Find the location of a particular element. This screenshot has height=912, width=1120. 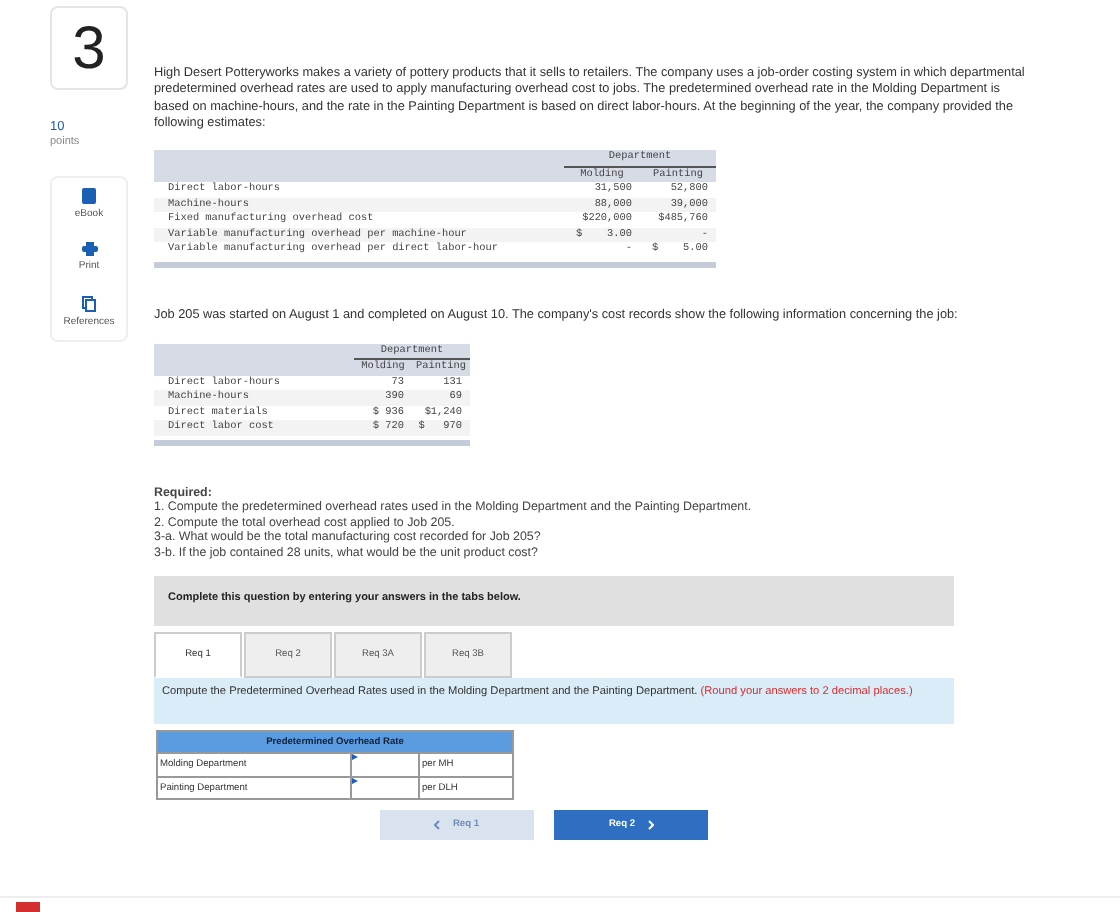

chevron-right-icon is located at coordinates (650, 825).